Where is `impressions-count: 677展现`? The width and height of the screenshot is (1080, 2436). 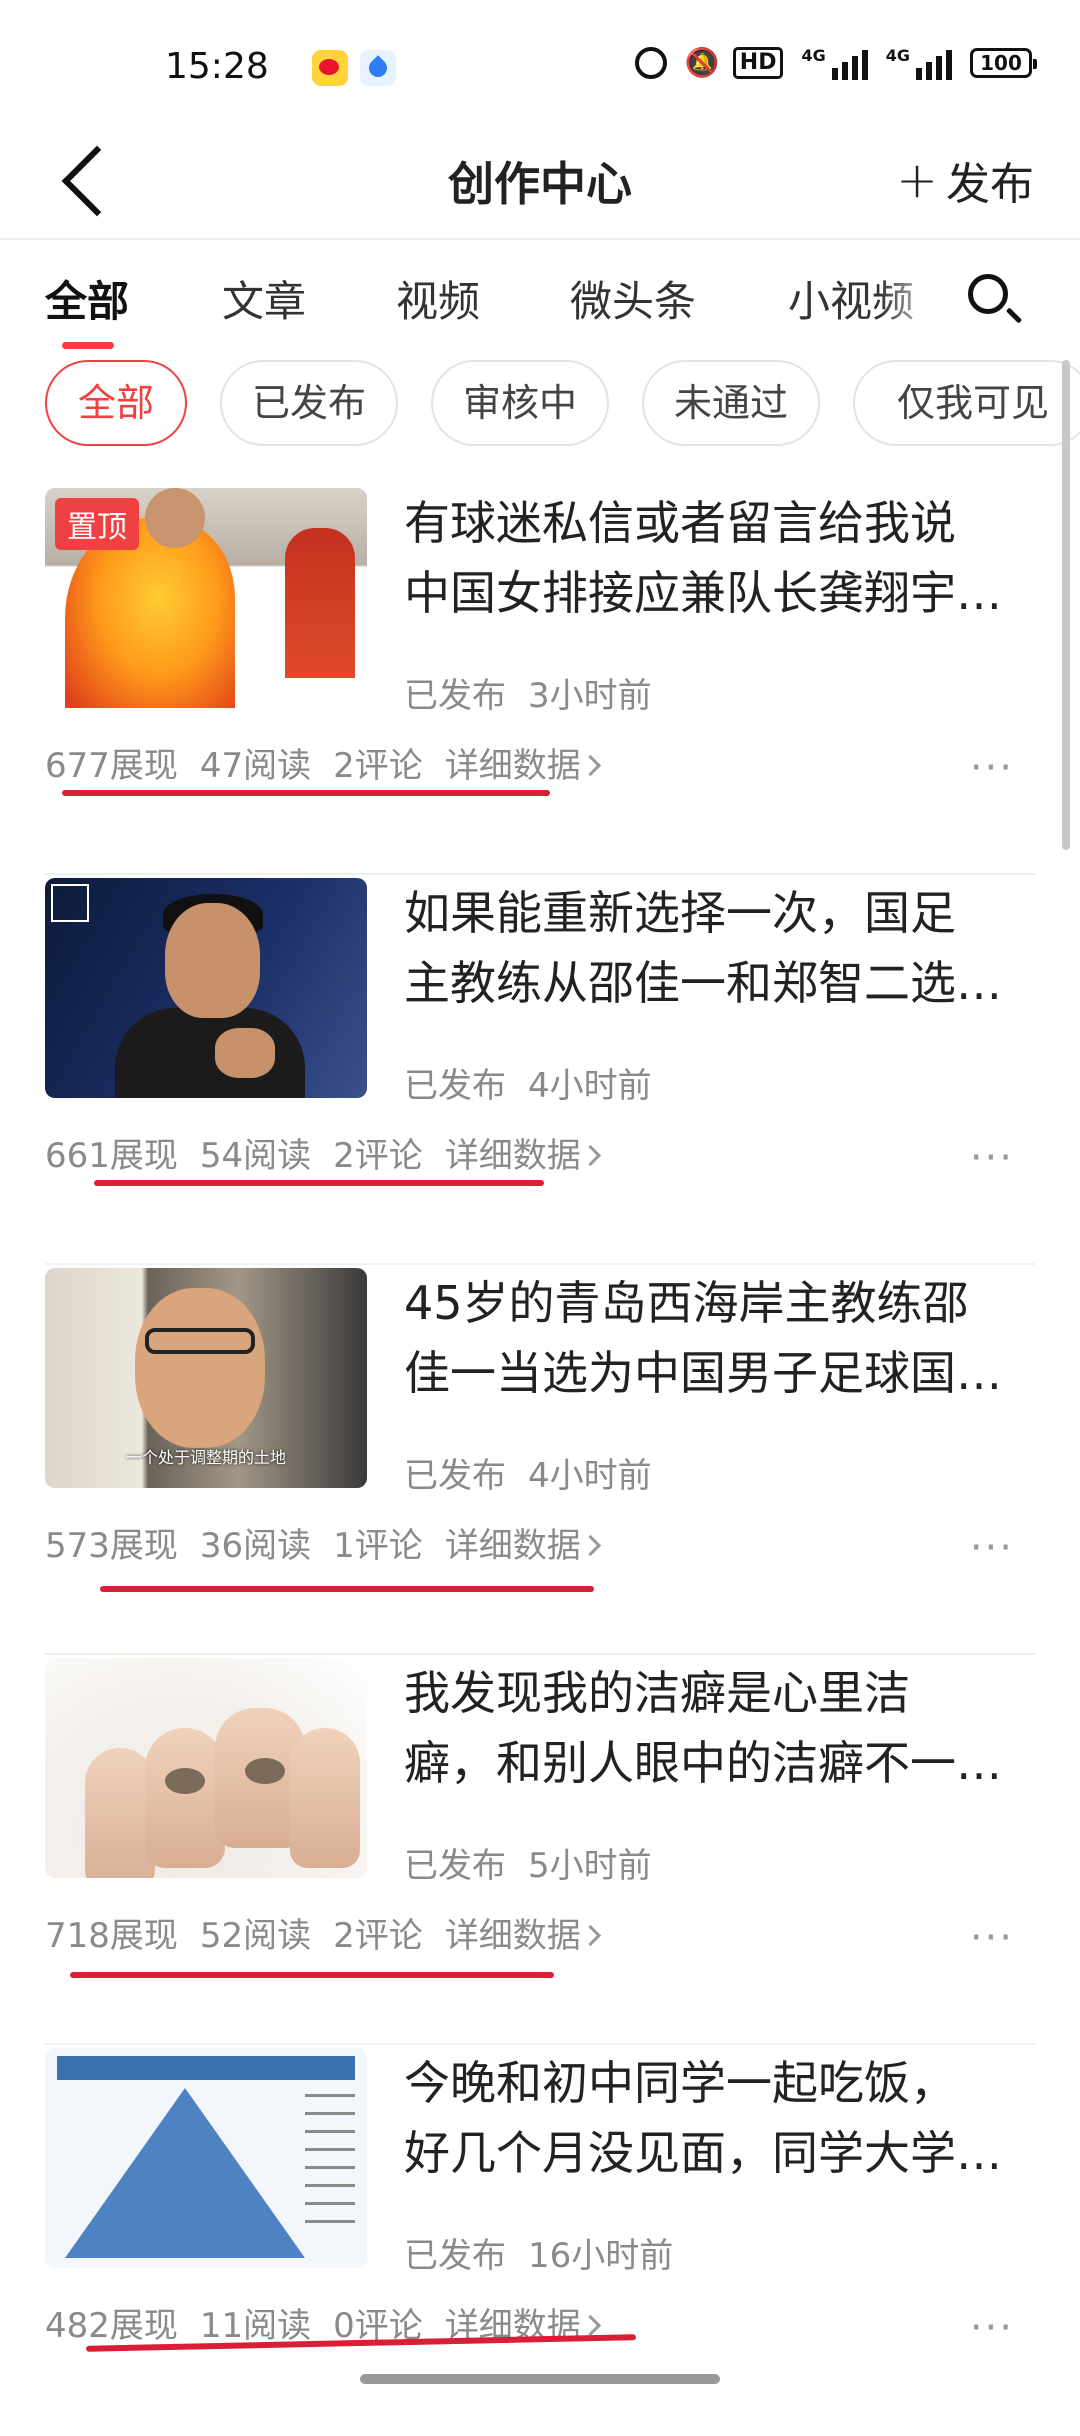
impressions-count: 677展现 is located at coordinates (111, 766).